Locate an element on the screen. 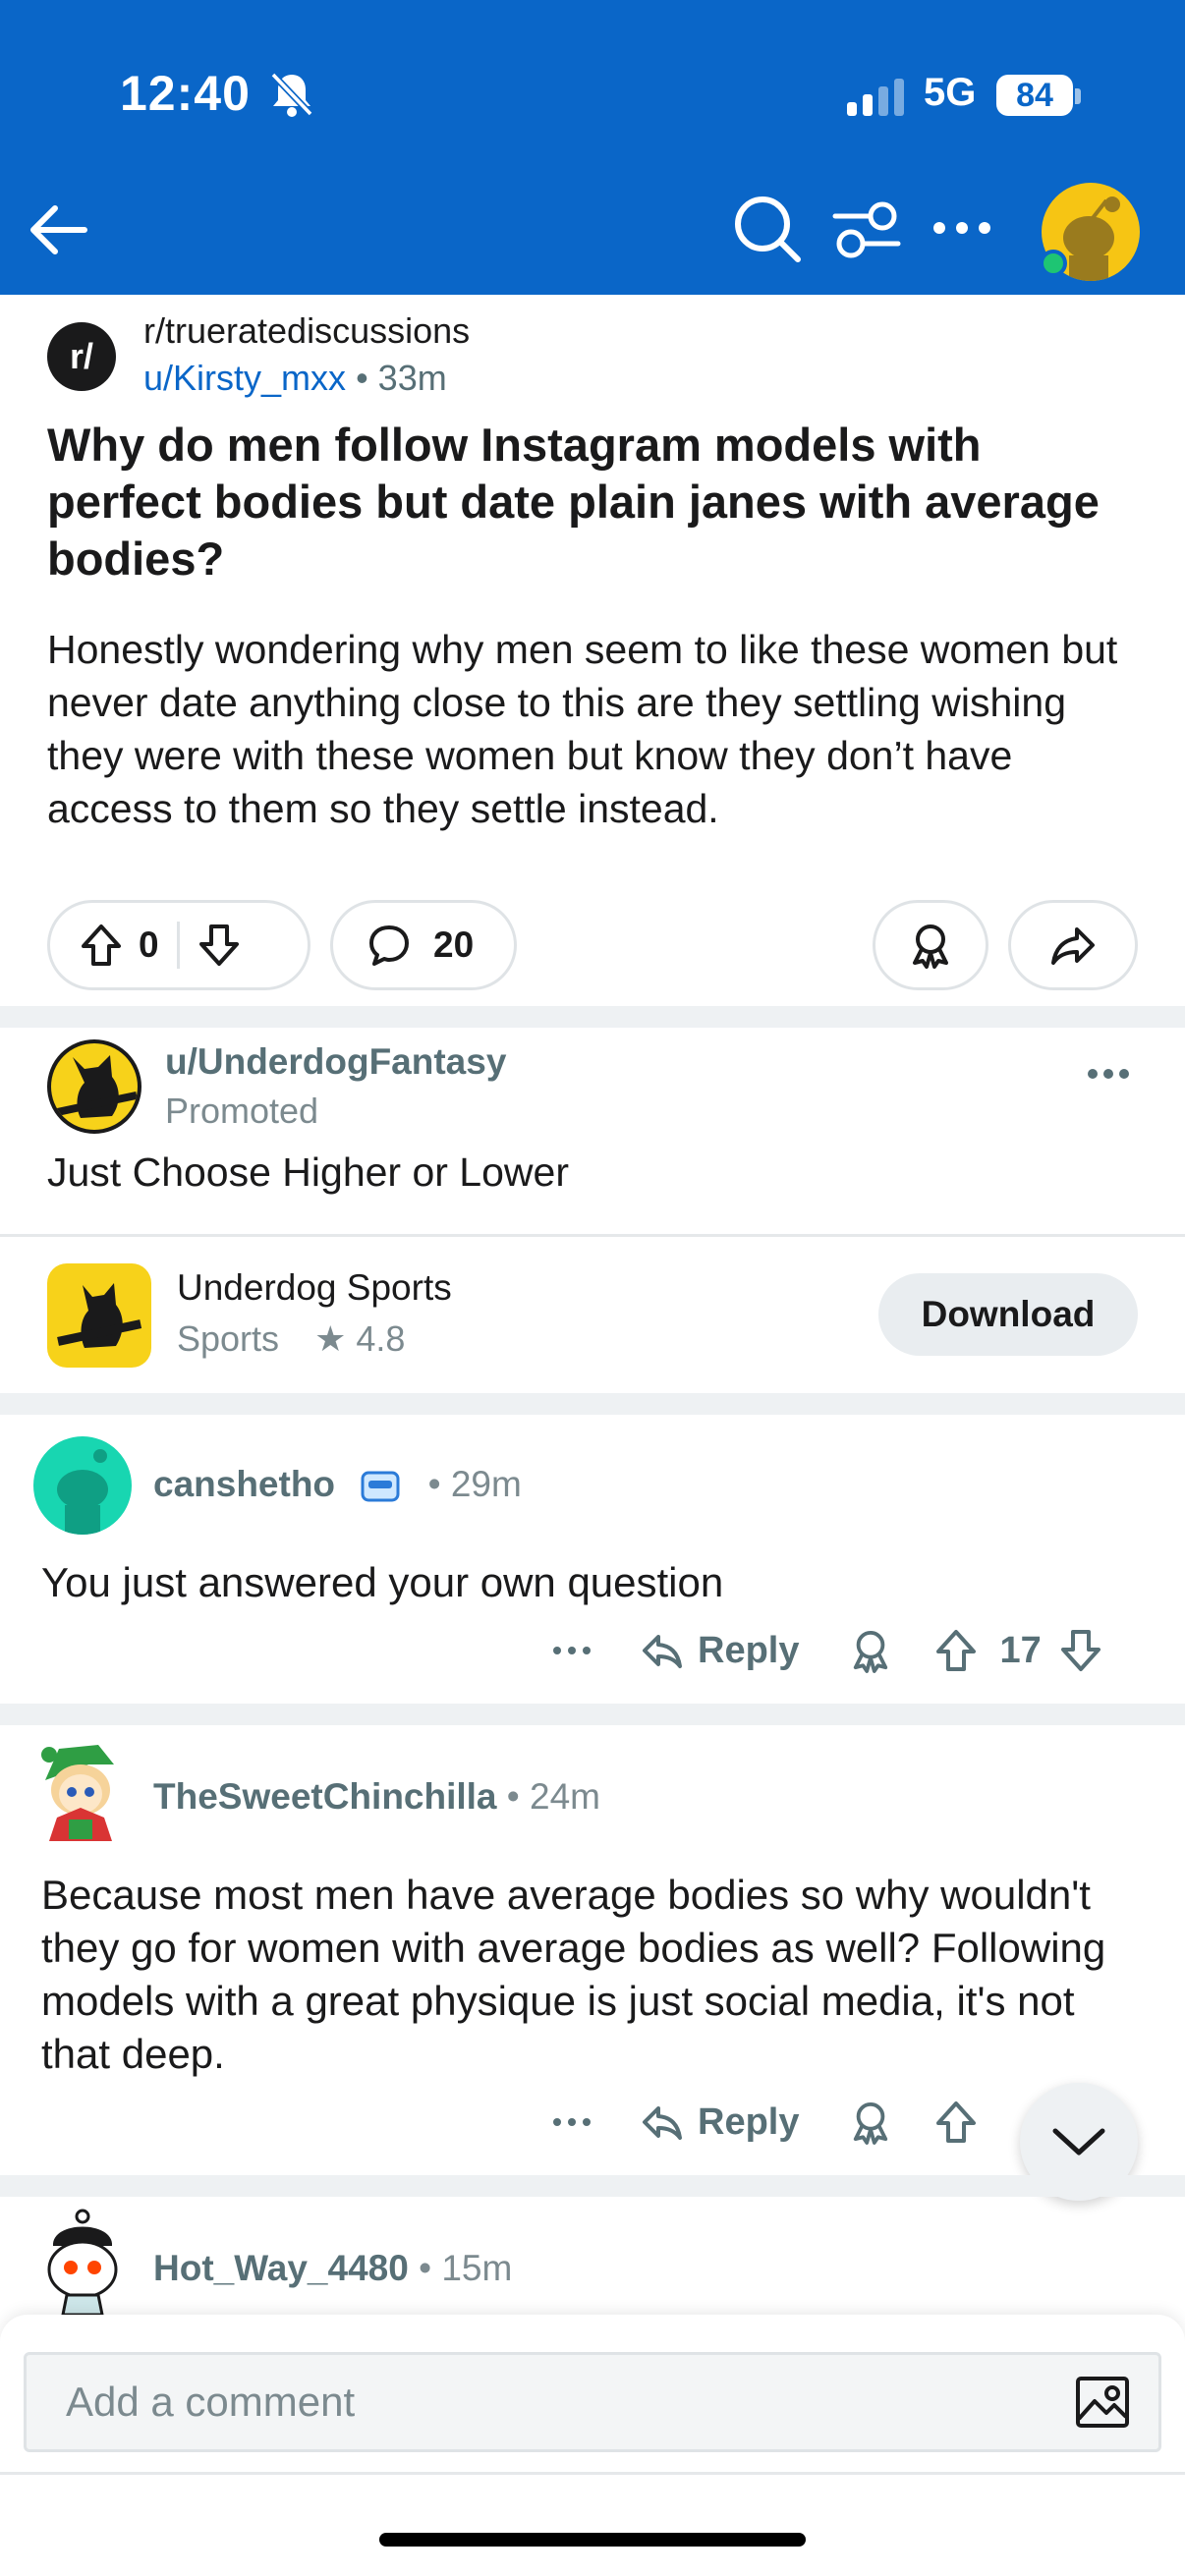  ad-headline: Just Choose Higher or Lower is located at coordinates (308, 1172).